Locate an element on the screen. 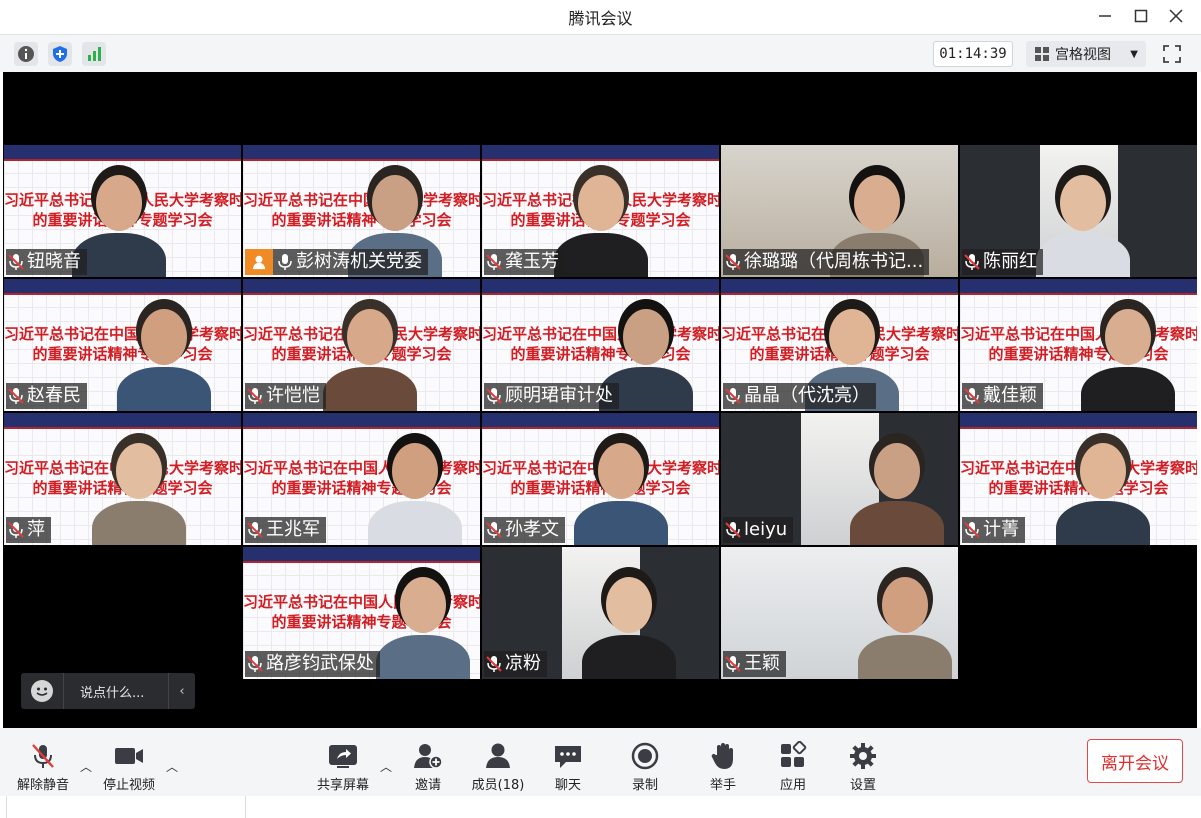  maximize-button is located at coordinates (1141, 16).